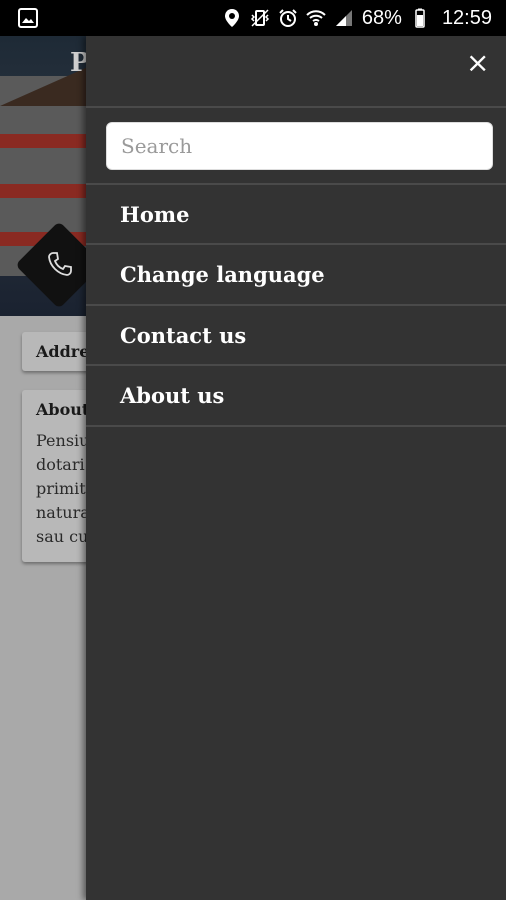  I want to click on menu-item-label: Change language, so click(222, 274).